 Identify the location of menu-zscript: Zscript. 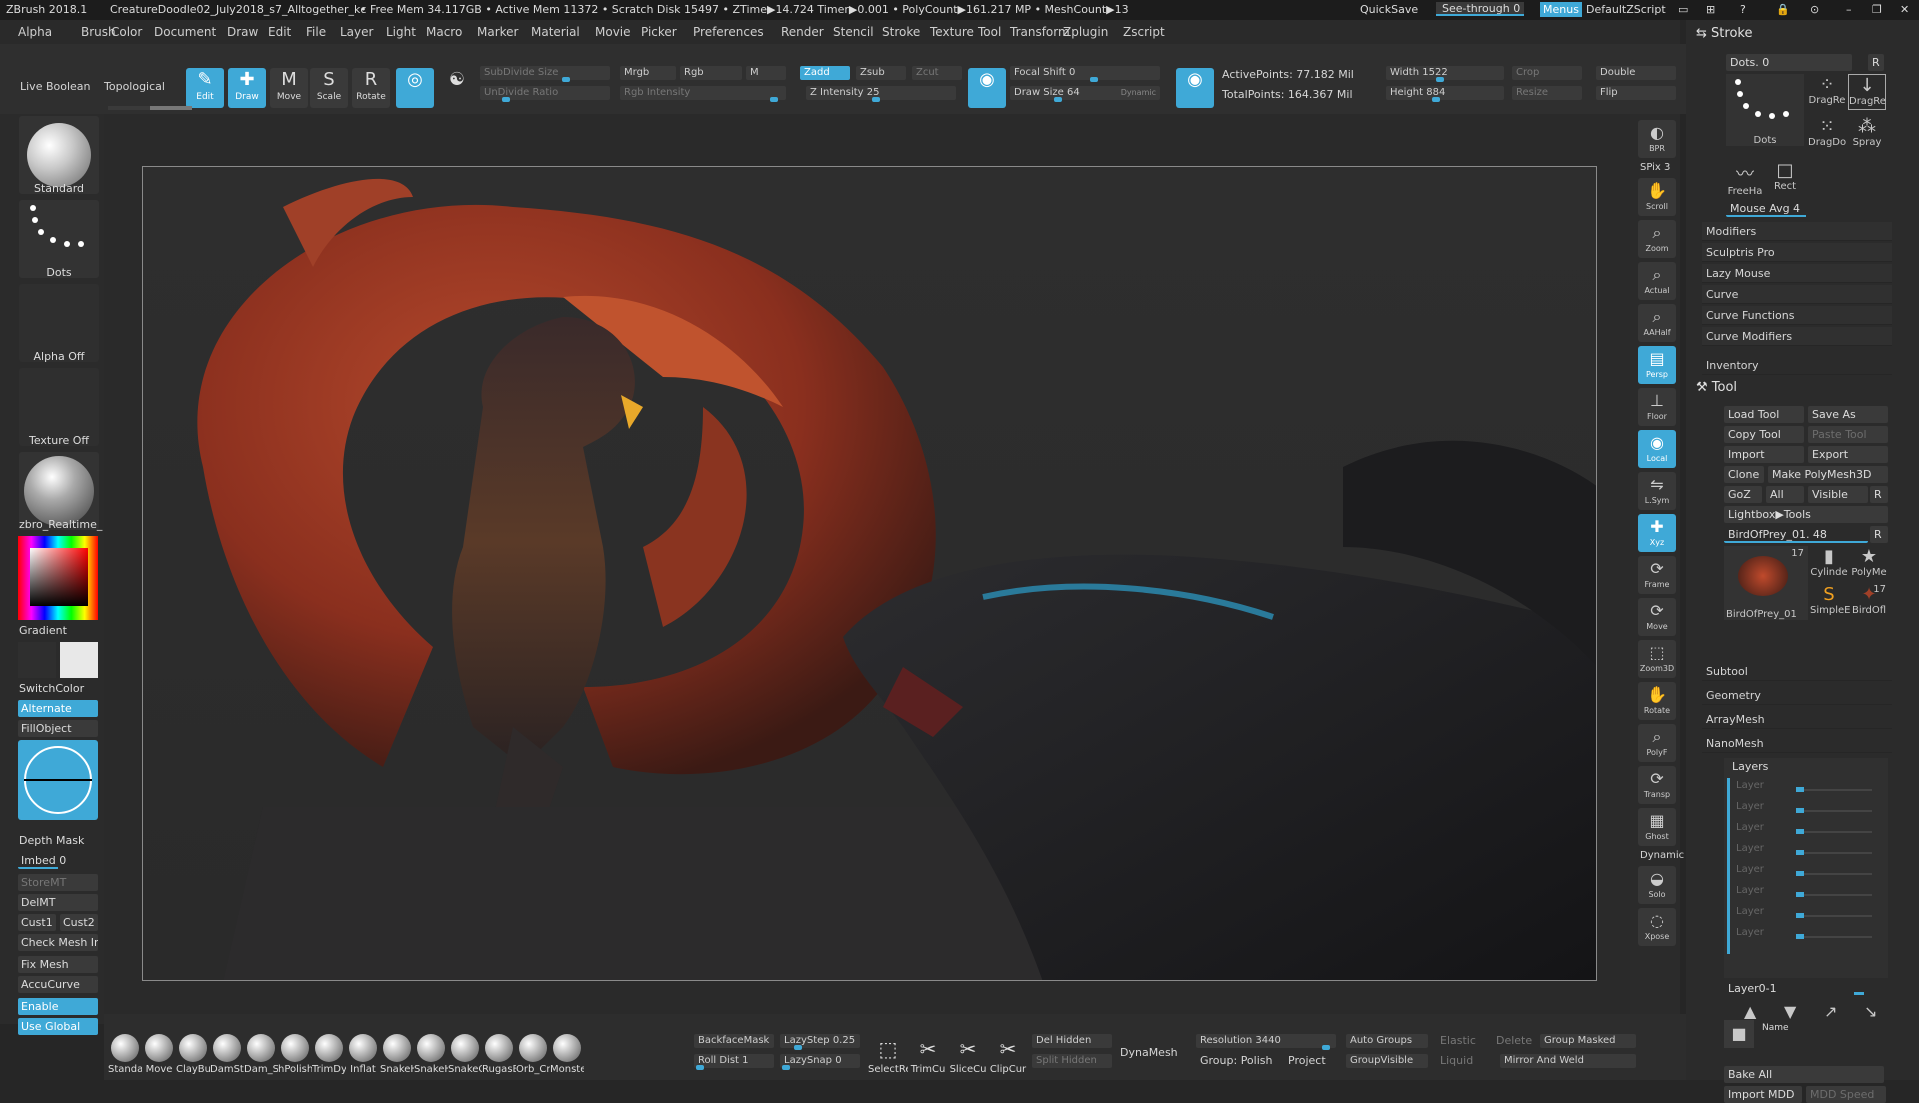
(1144, 32).